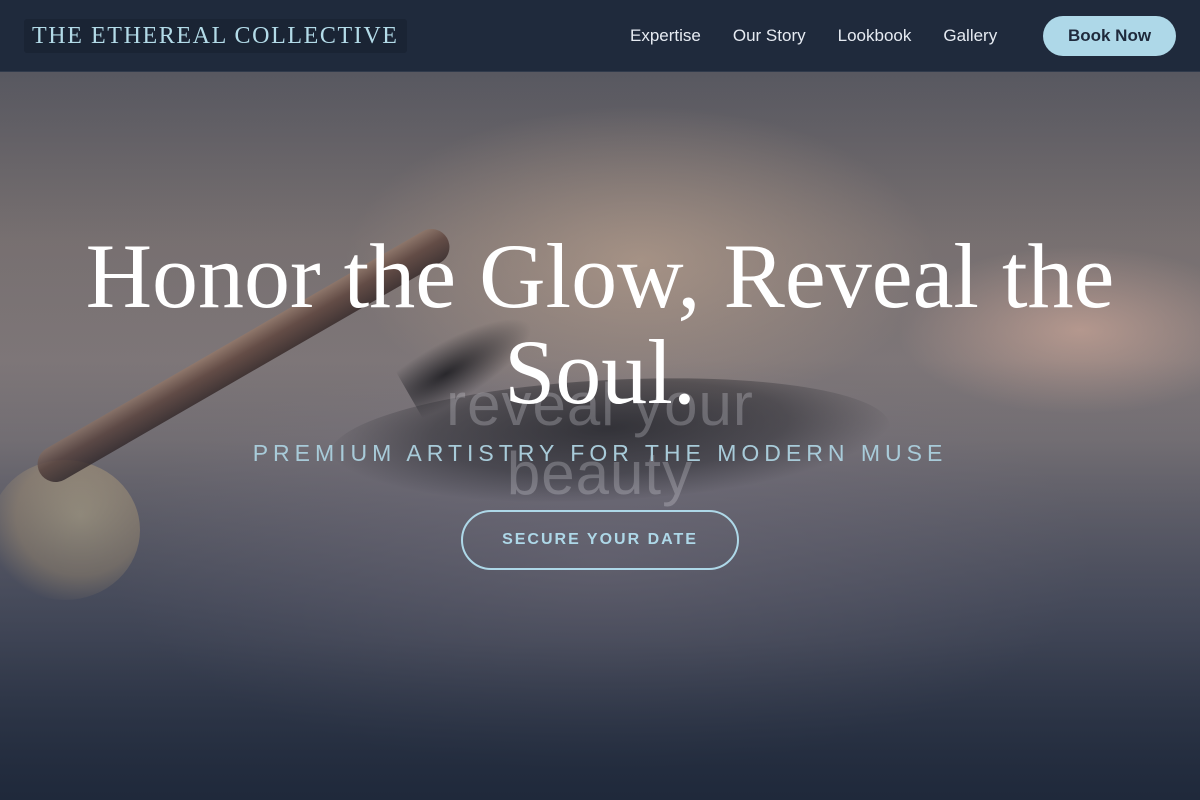  Describe the element at coordinates (1109, 36) in the screenshot. I see `book-now-button: Book Now` at that location.